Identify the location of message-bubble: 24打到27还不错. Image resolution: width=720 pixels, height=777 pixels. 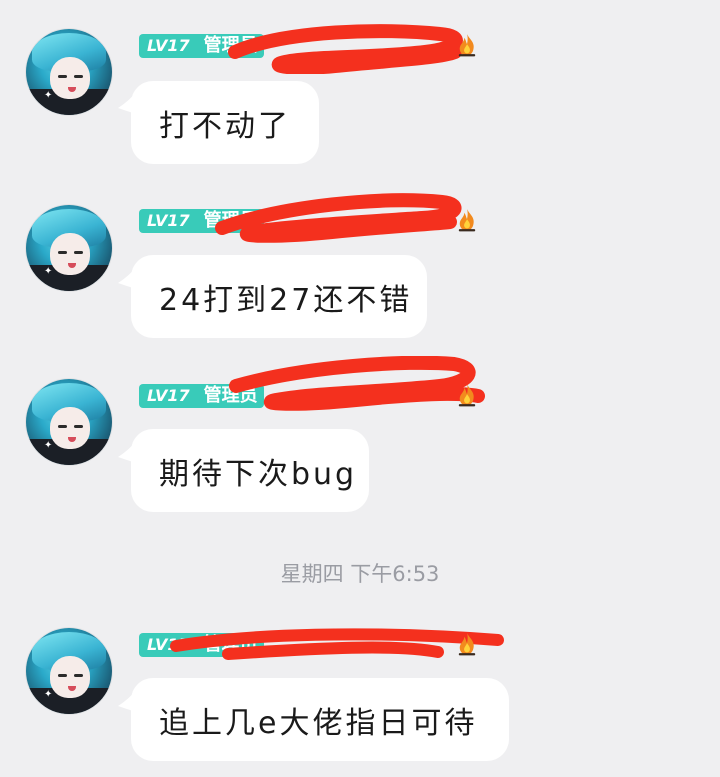
(279, 296).